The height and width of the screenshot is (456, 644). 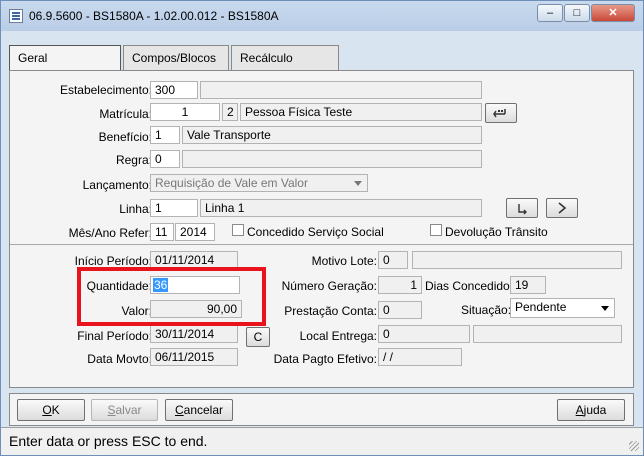 What do you see at coordinates (424, 334) in the screenshot?
I see `local-entrega-field: 0` at bounding box center [424, 334].